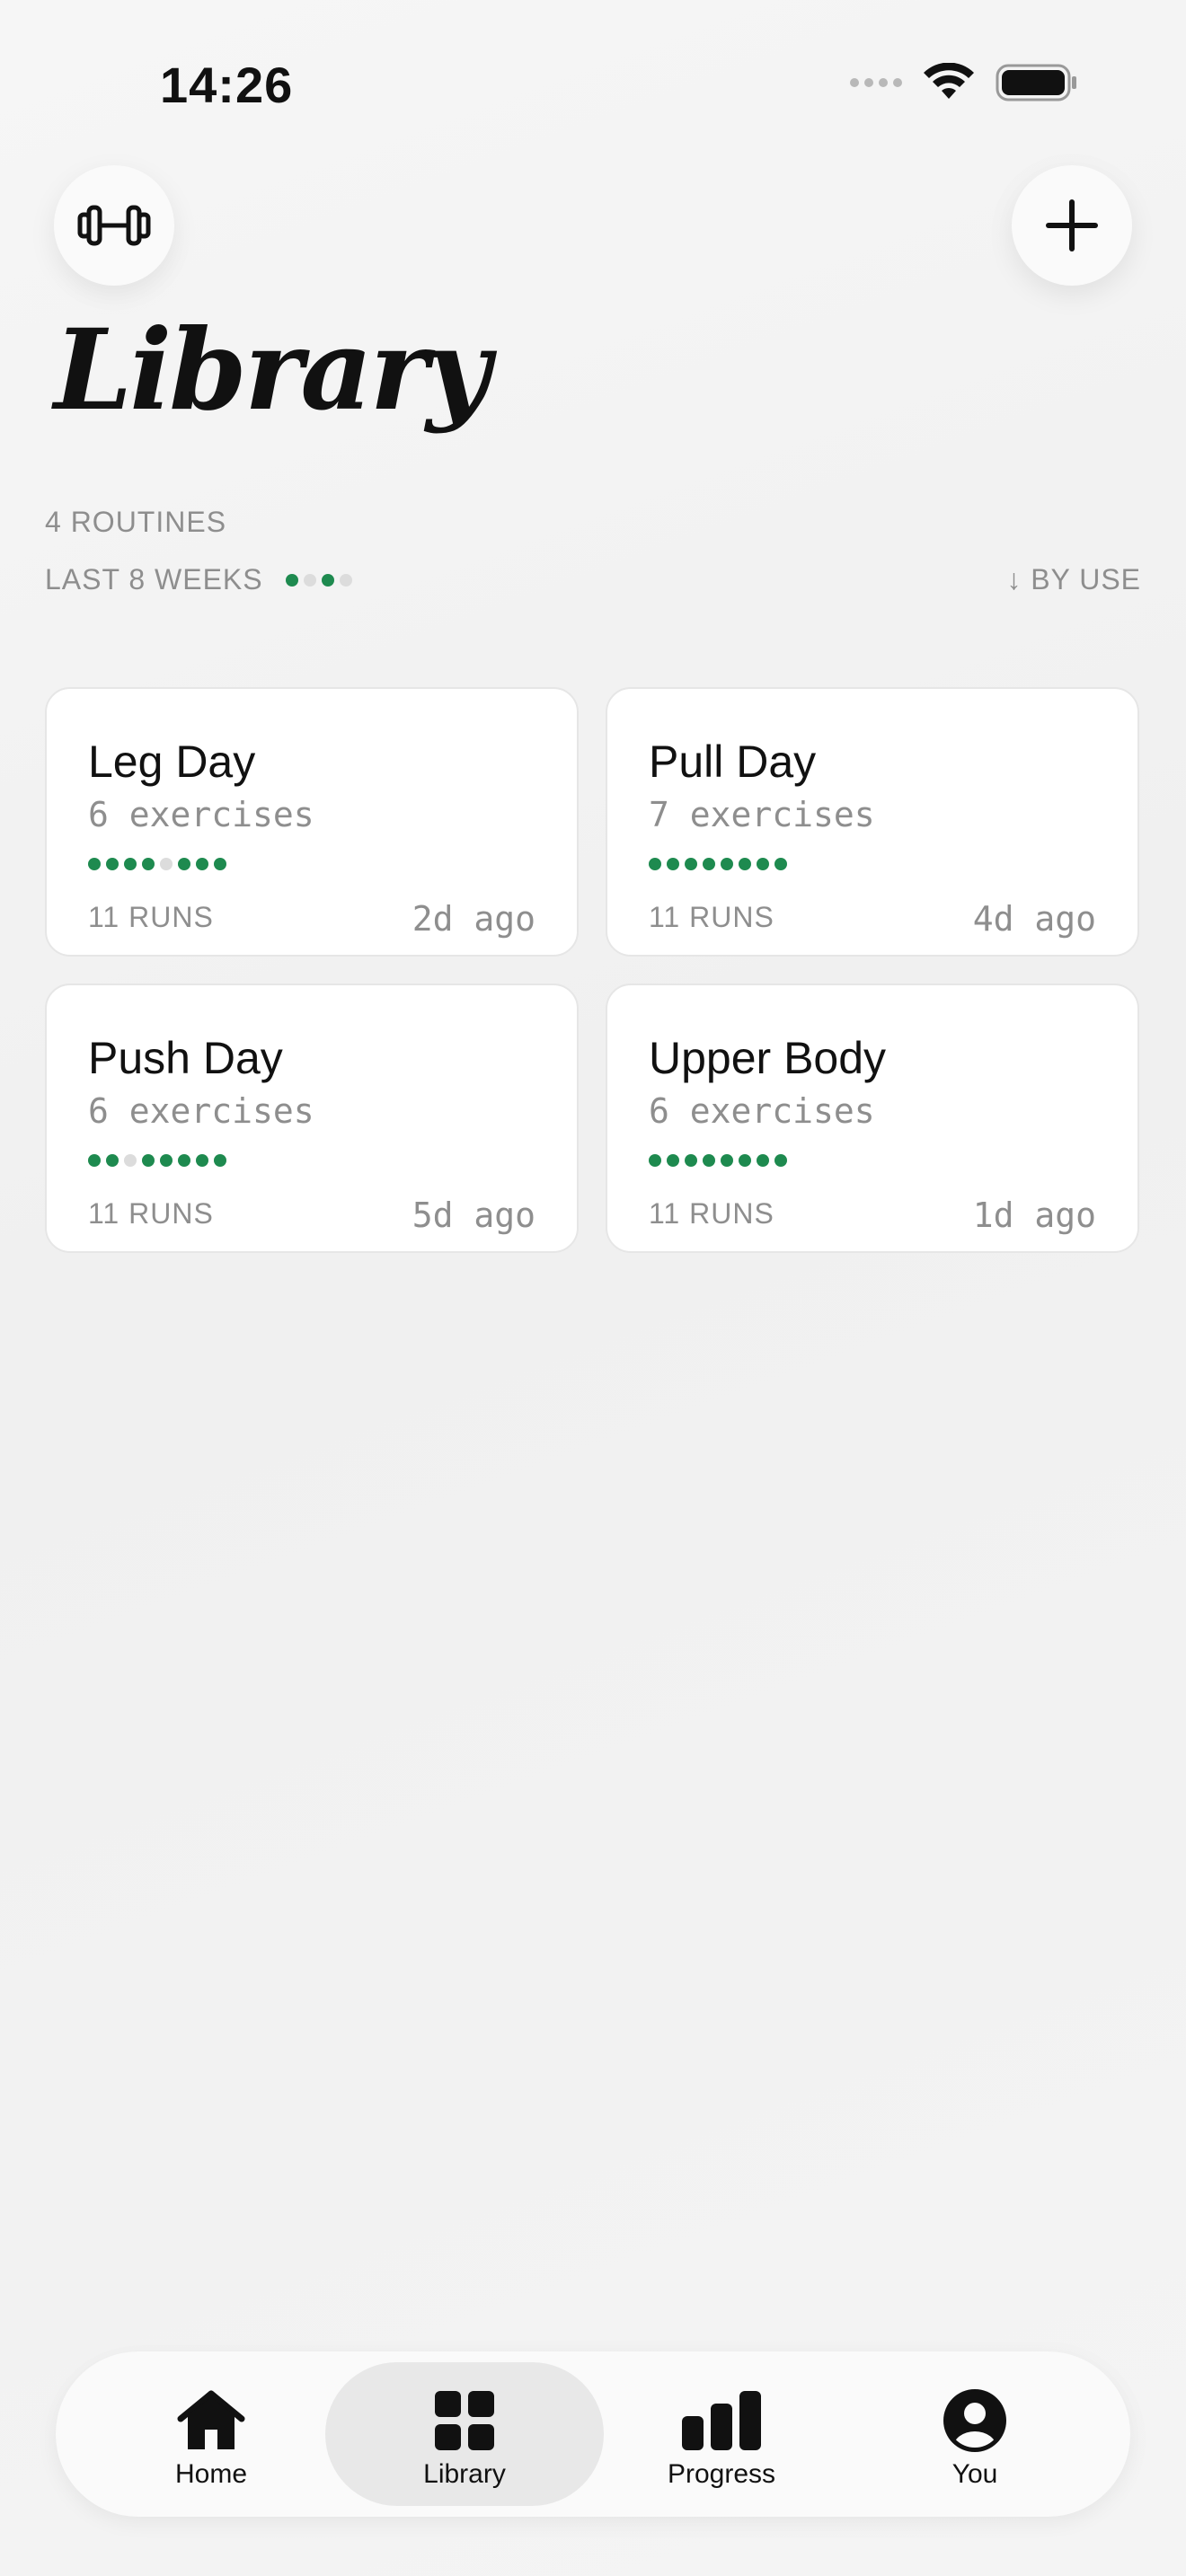 This screenshot has height=2576, width=1186. I want to click on page-title: Library, so click(272, 370).